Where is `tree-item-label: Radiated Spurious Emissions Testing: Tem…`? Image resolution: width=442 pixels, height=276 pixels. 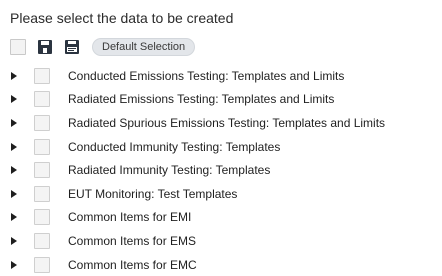
tree-item-label: Radiated Spurious Emissions Testing: Tem… is located at coordinates (227, 122).